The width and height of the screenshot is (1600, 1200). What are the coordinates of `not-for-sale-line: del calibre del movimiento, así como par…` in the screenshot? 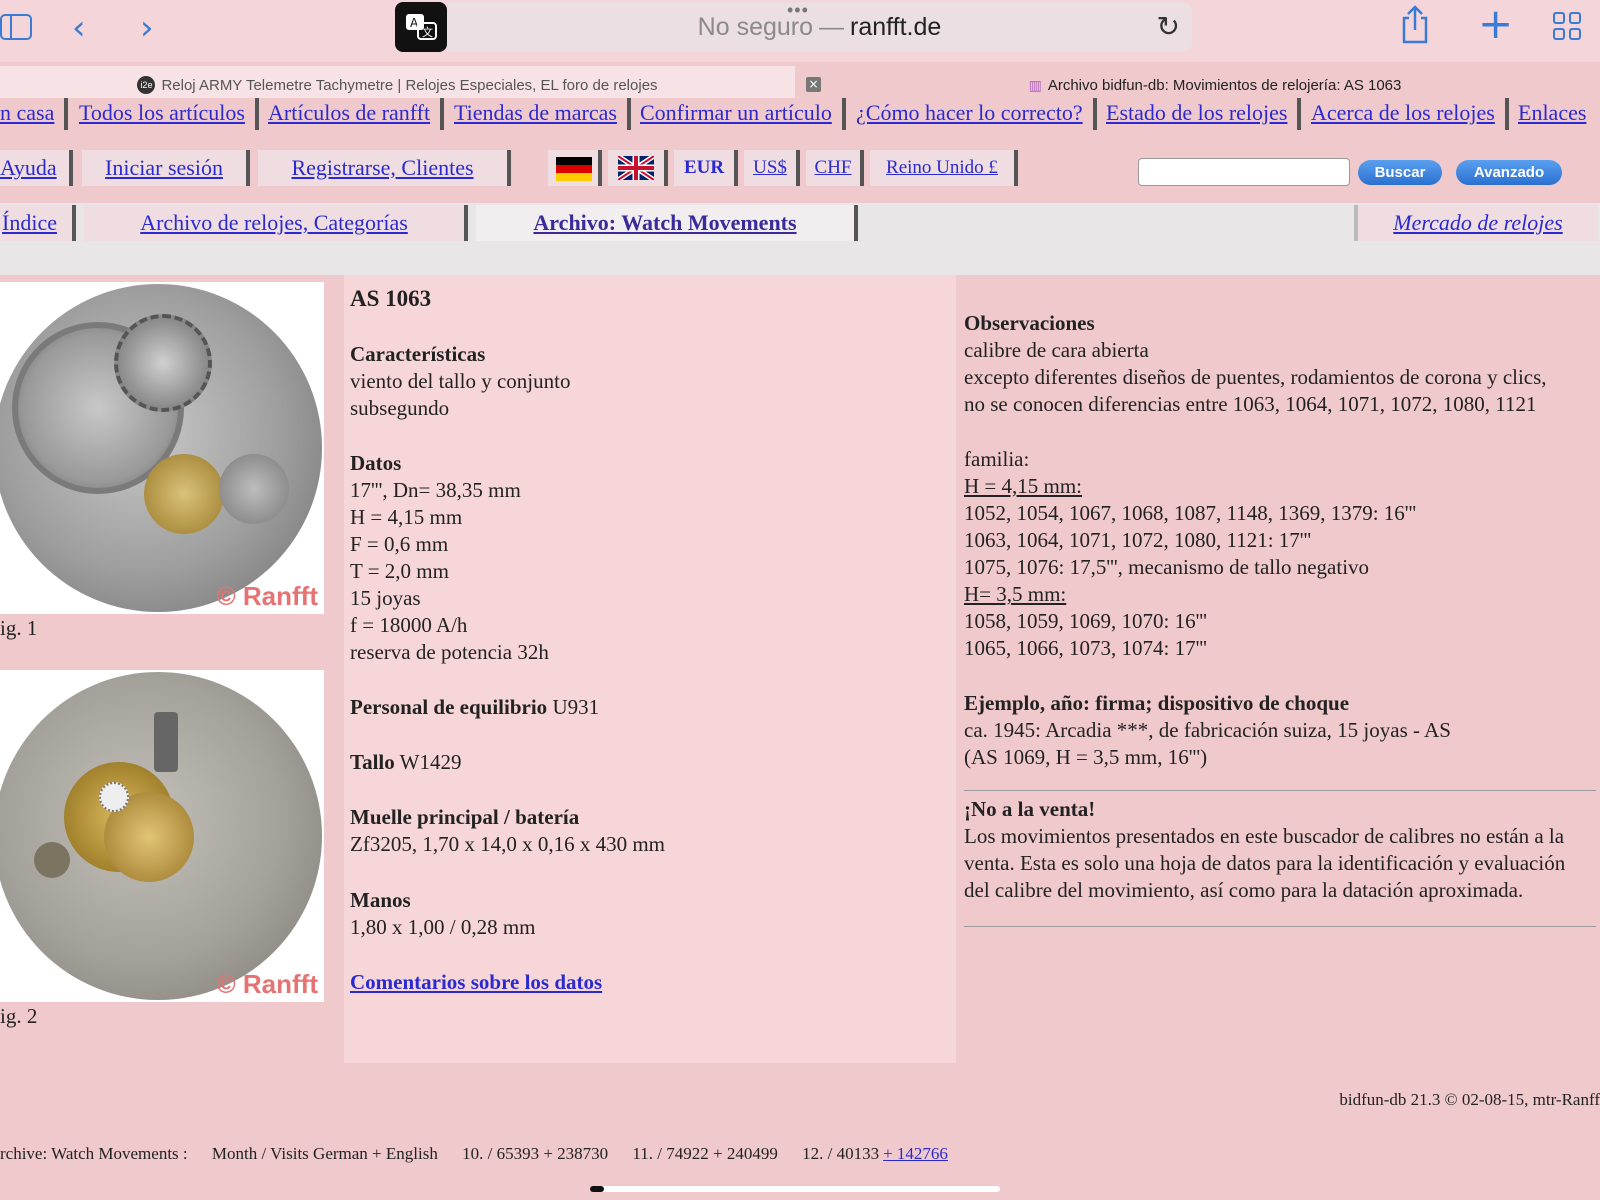 It's located at (1244, 890).